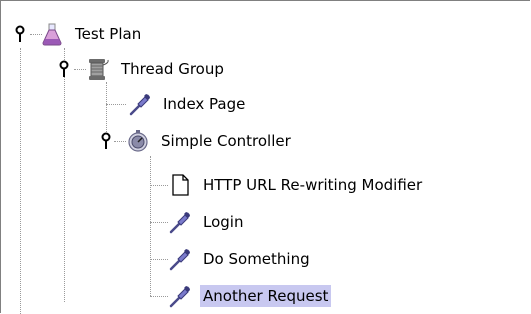 This screenshot has height=314, width=531. I want to click on tree-node-url-rewriting-modifier: HTTP URL Re-writing Modifier, so click(296, 185).